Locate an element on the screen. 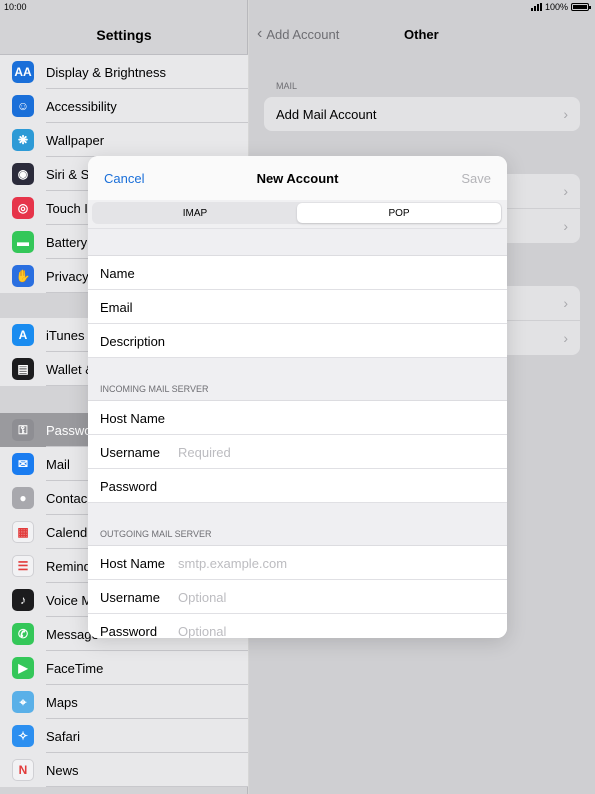 The height and width of the screenshot is (794, 595). sidebar-item: ☺ Accessibility is located at coordinates (124, 106).